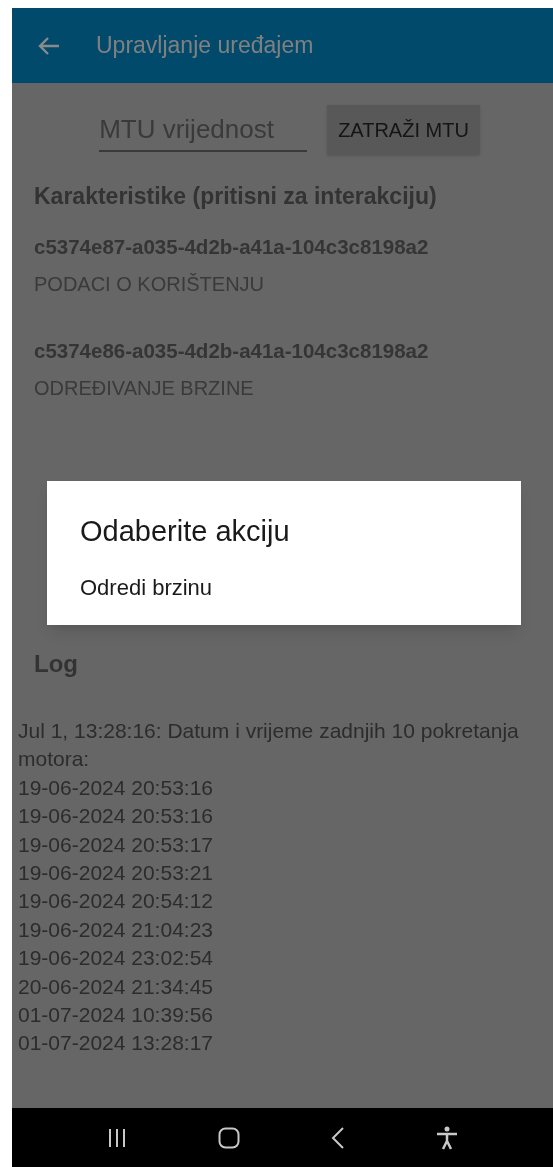 The image size is (553, 1167). Describe the element at coordinates (269, 745) in the screenshot. I see `log-line: Jul 1, 13:28:16: Datum i vrijeme zadnjih 10 pokretanja motora:` at that location.